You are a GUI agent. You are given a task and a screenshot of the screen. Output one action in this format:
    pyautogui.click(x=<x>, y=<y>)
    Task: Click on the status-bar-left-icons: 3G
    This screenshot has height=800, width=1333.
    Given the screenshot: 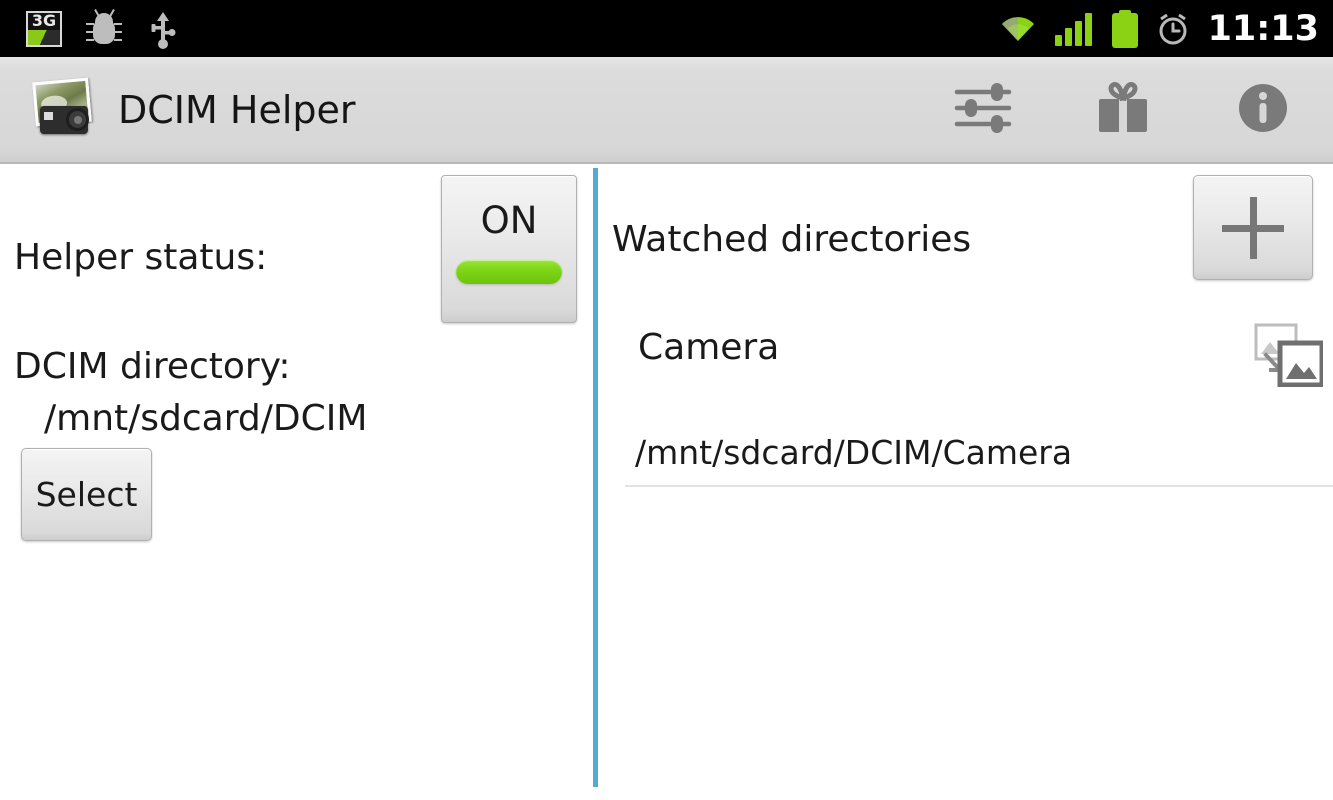 What is the action you would take?
    pyautogui.click(x=90, y=28)
    